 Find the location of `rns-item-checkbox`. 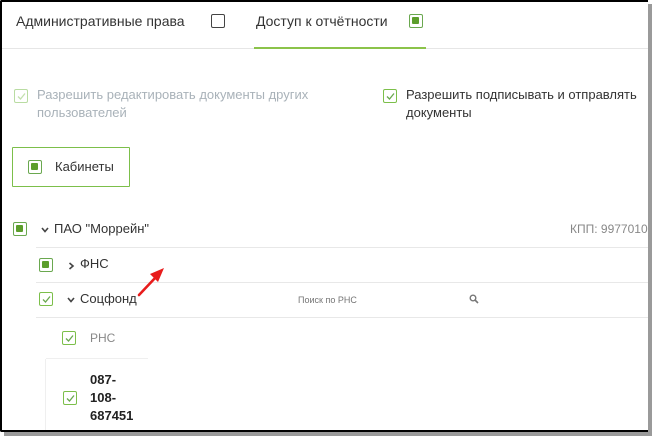

rns-item-checkbox is located at coordinates (70, 398).